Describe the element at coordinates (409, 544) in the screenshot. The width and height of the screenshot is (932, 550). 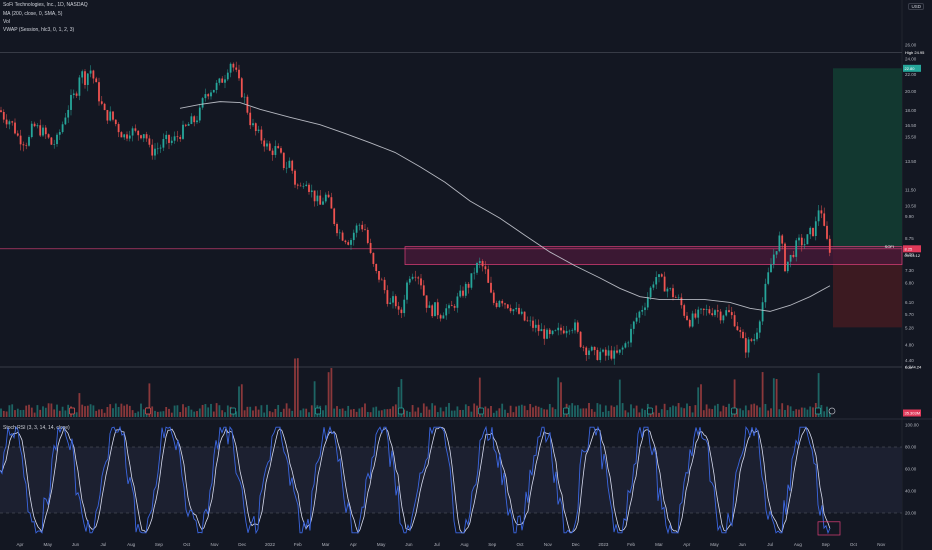
I see `time-axis-label: Jun` at that location.